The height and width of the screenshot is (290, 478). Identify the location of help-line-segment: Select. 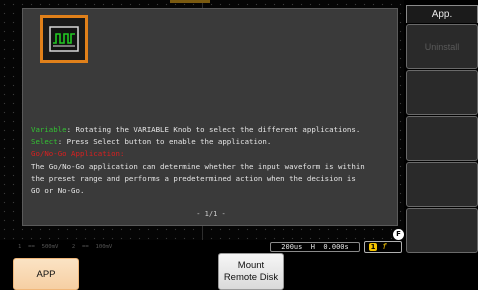
(44, 142).